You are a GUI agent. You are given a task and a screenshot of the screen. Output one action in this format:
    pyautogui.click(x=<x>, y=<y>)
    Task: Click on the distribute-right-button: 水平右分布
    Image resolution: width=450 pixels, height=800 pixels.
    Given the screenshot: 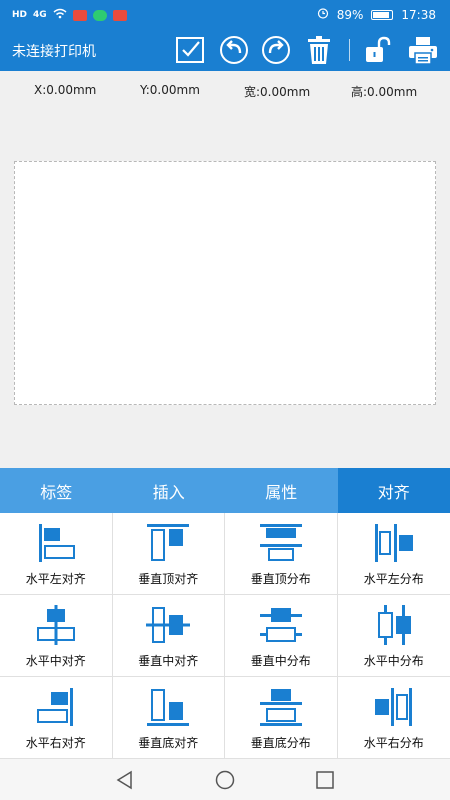 What is the action you would take?
    pyautogui.click(x=393, y=718)
    